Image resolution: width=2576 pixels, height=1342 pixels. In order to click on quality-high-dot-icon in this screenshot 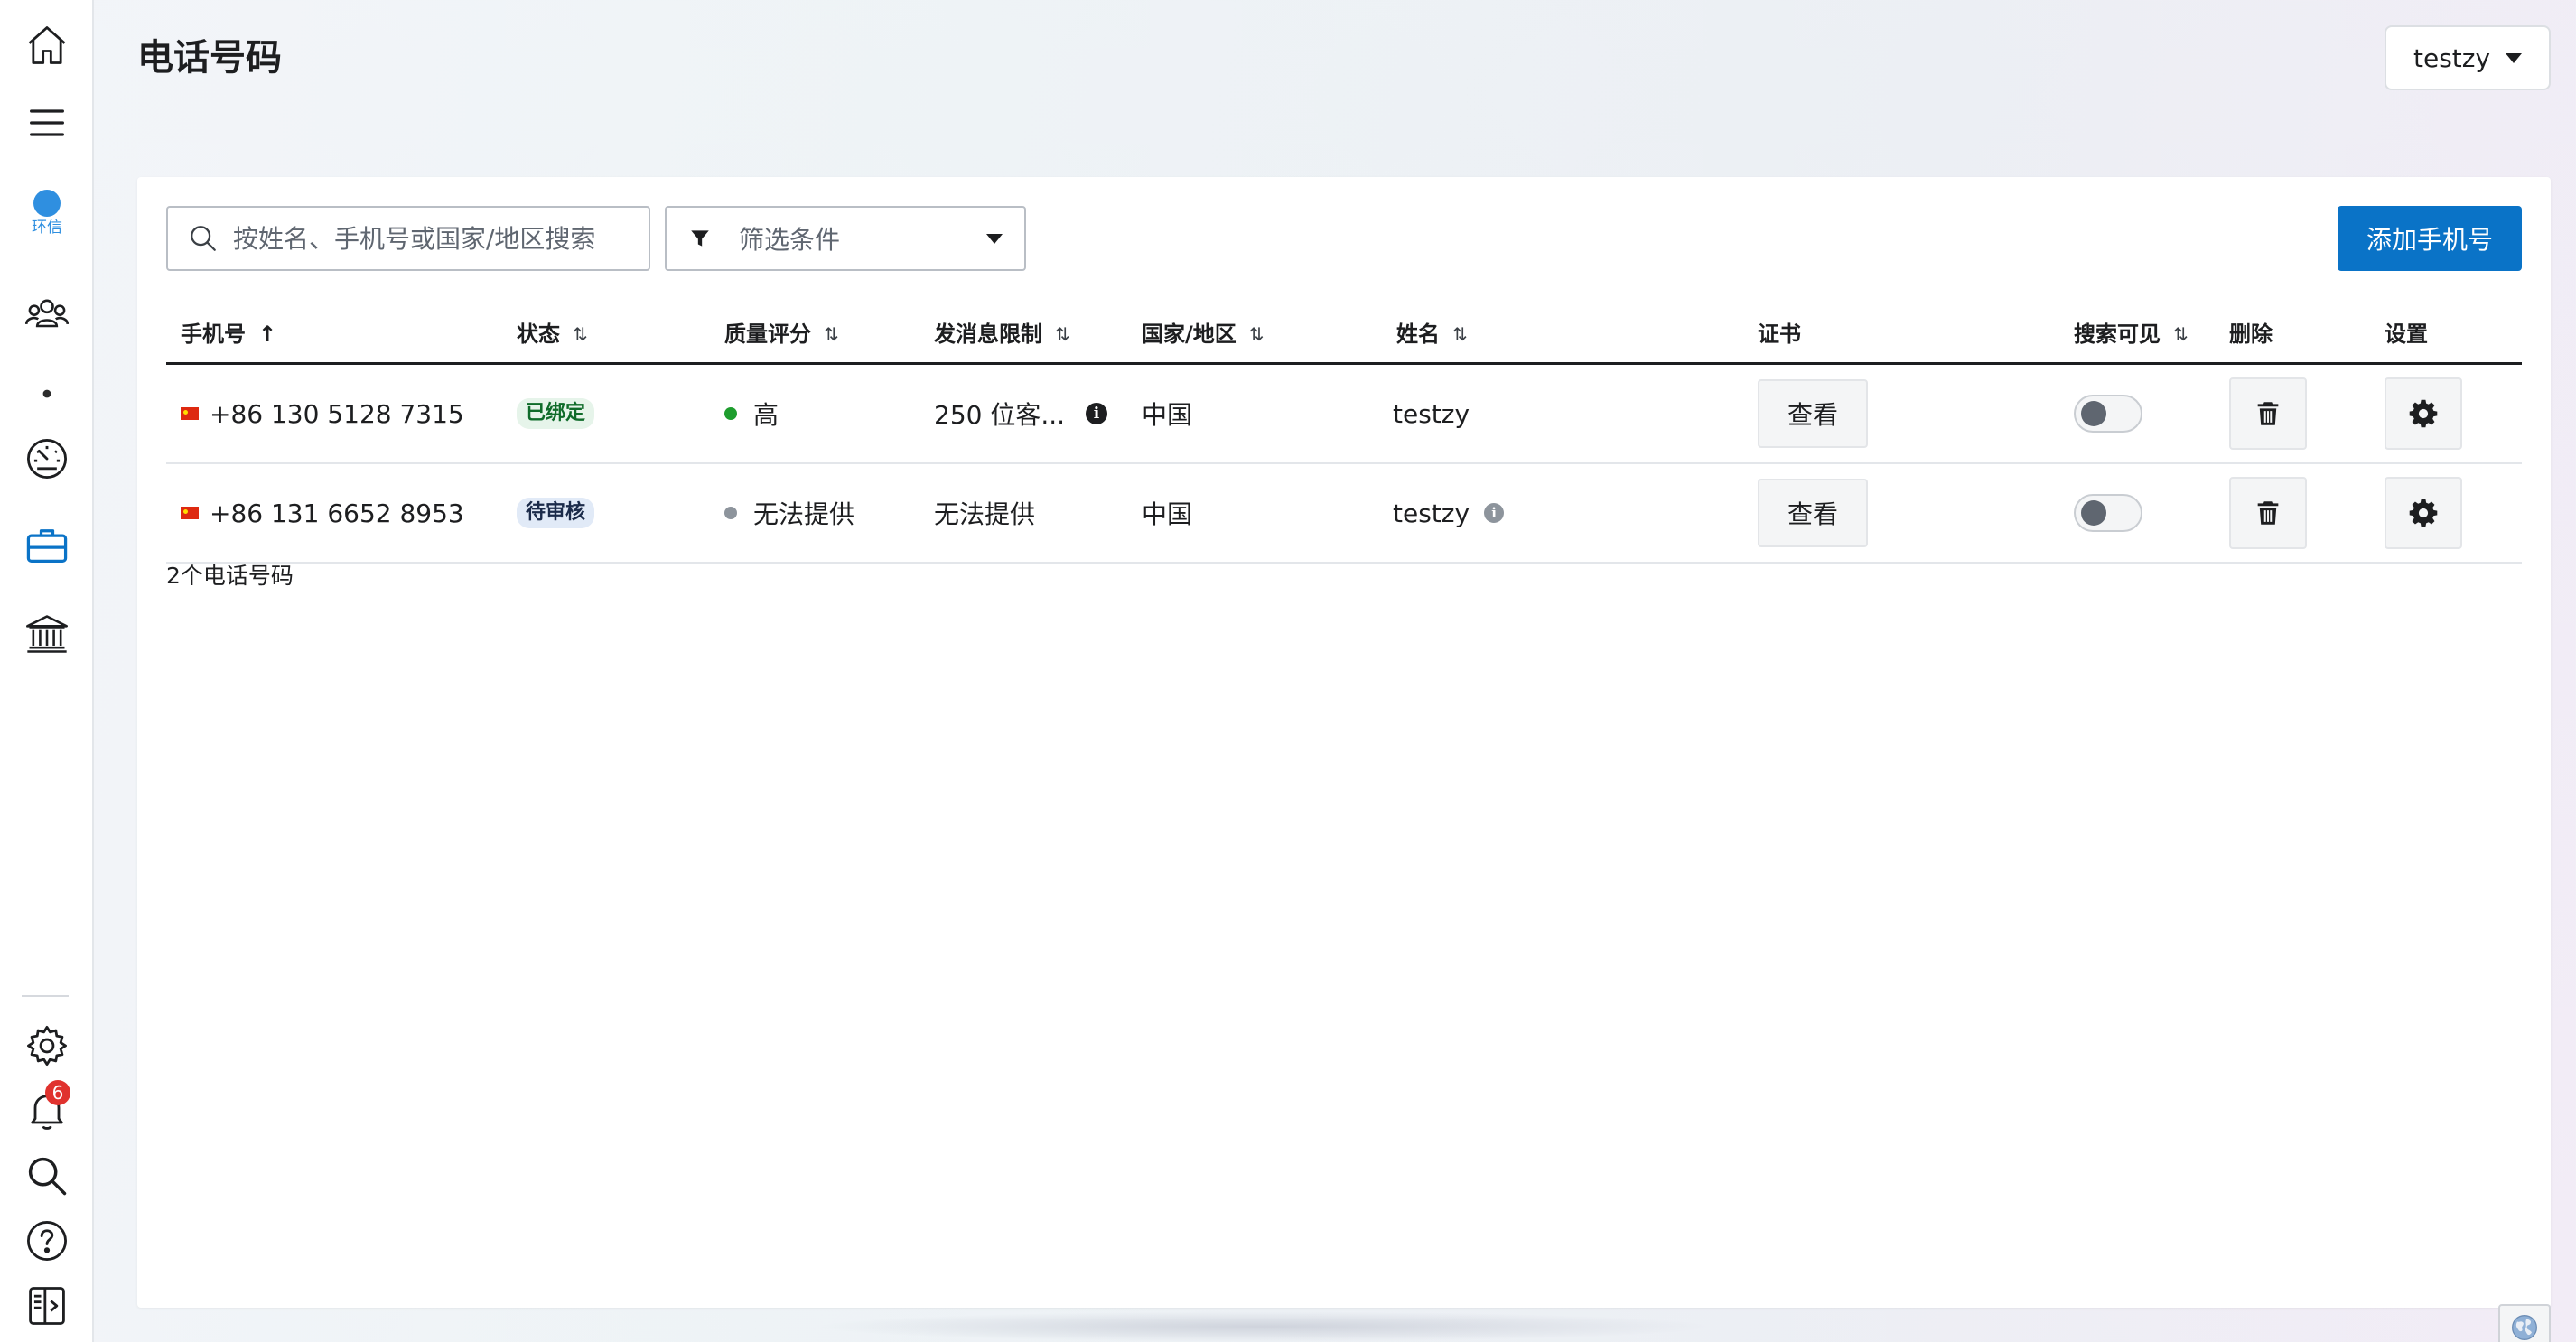, I will do `click(730, 413)`.